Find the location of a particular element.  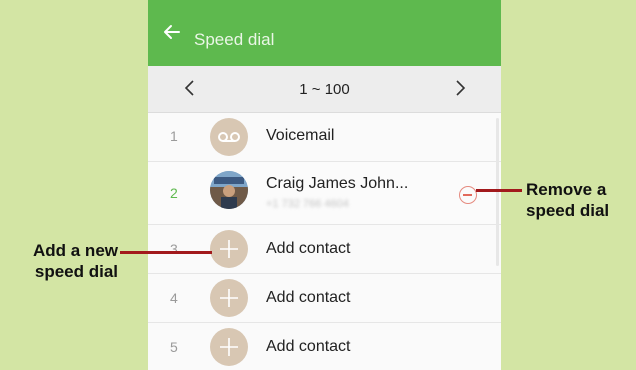

speed-dial-row-2: 2 Craig James John... +1 732 766 4604 is located at coordinates (324, 193).